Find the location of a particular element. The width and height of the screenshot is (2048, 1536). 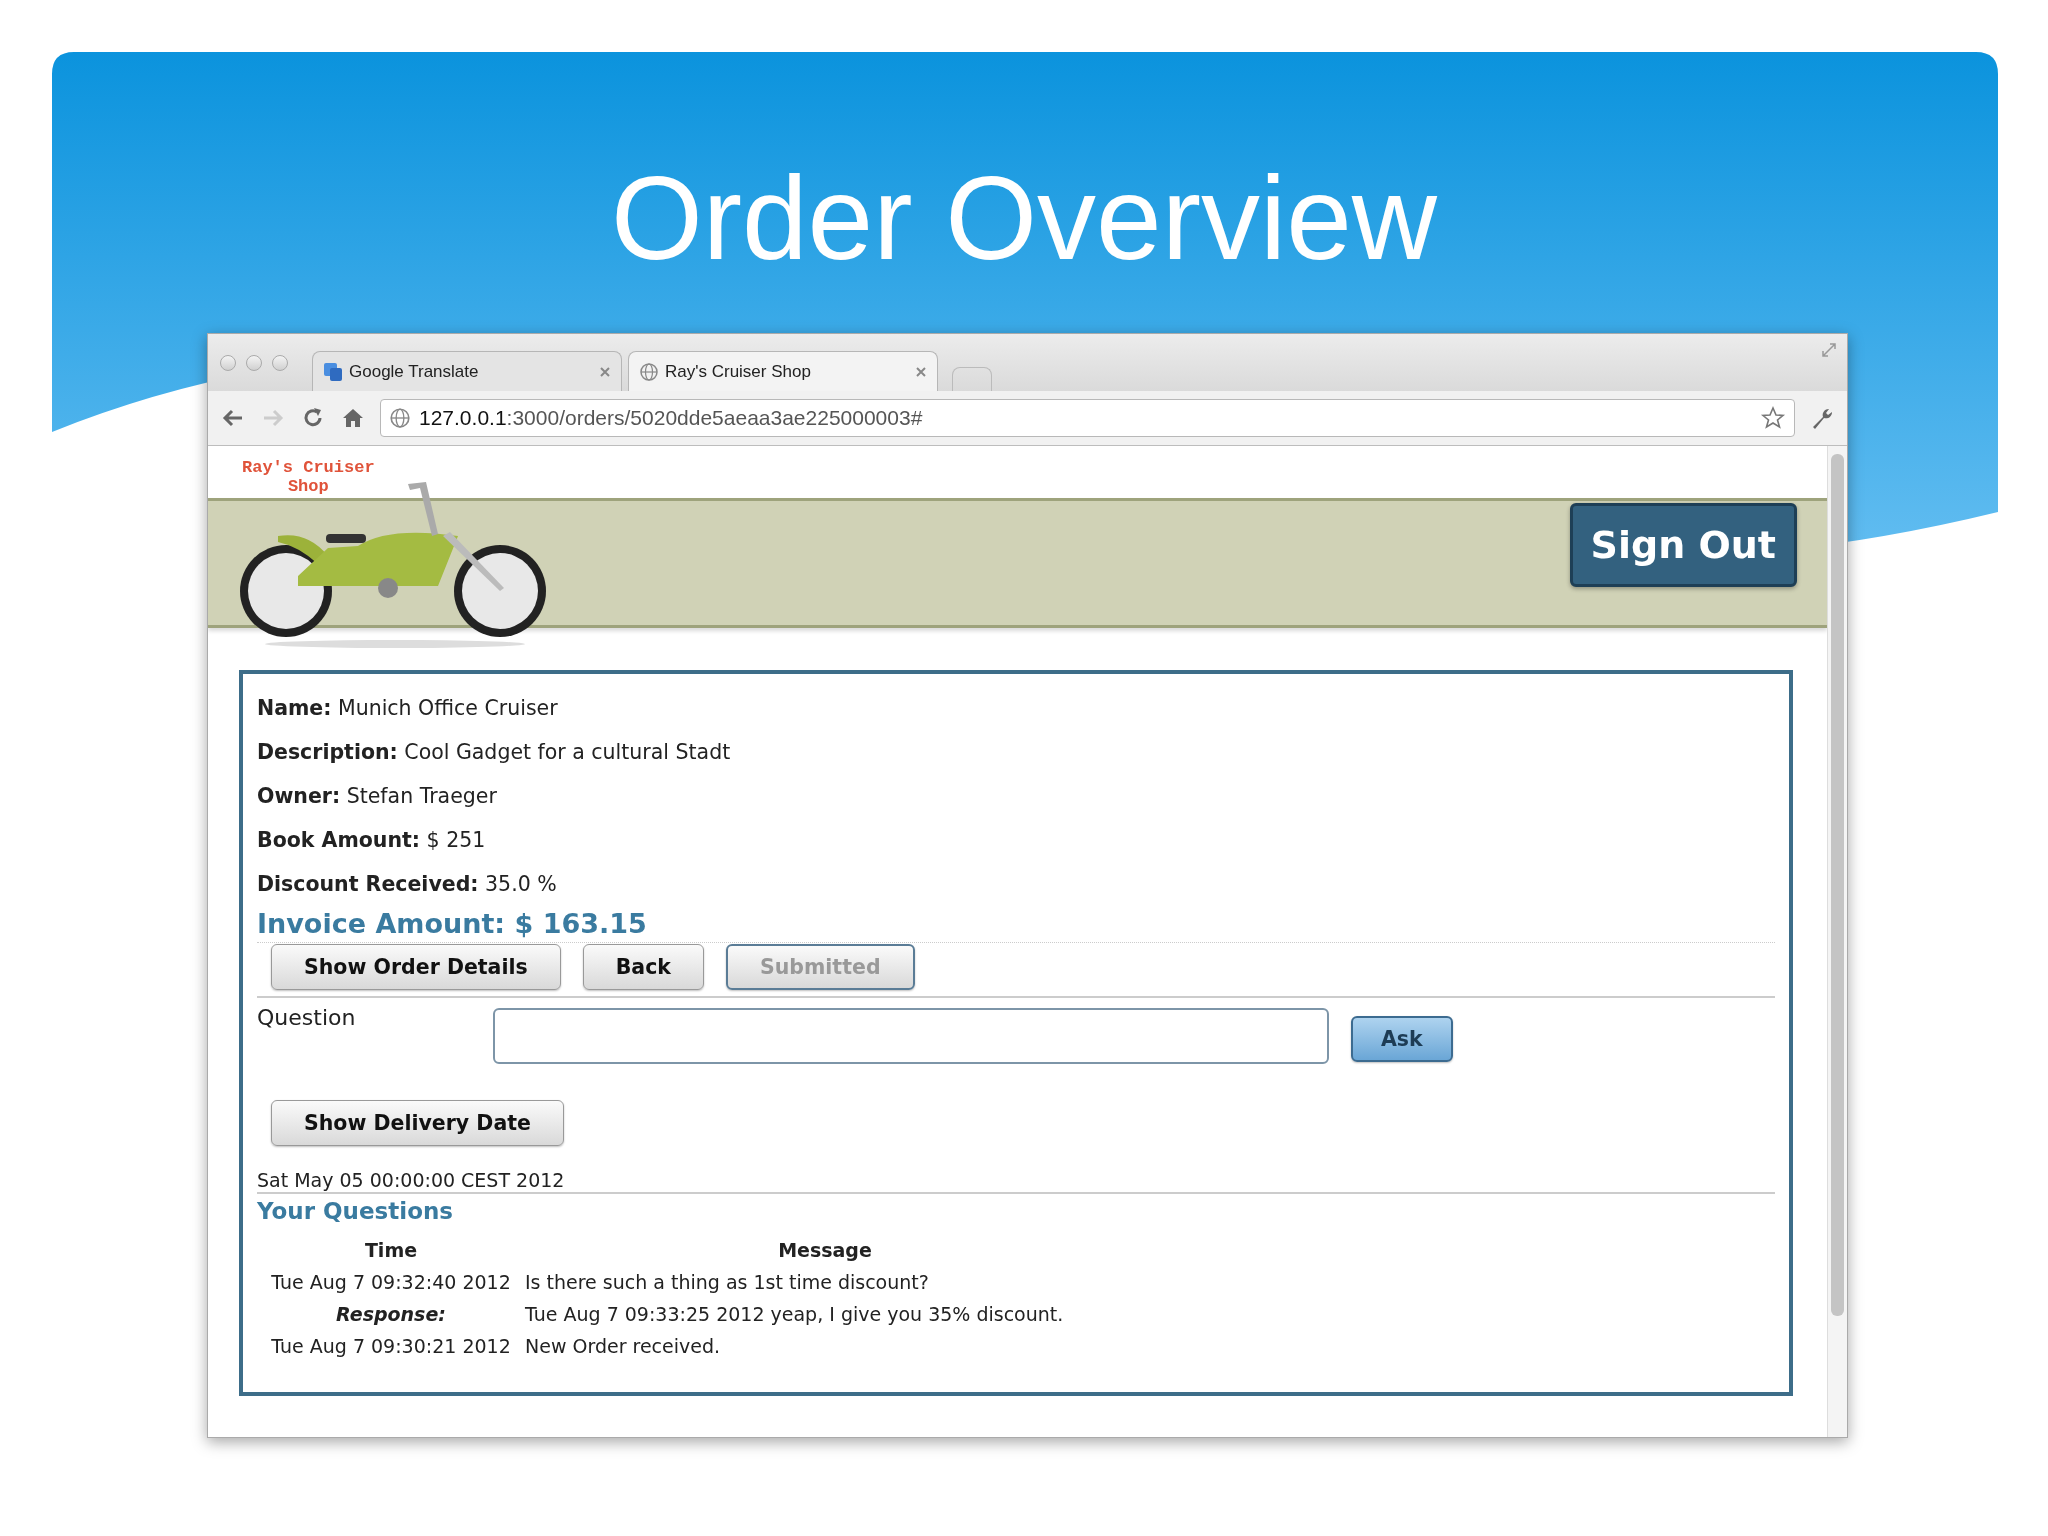

delivery-date: Sat May 05 00:00:00 CEST 2012 is located at coordinates (1016, 1181).